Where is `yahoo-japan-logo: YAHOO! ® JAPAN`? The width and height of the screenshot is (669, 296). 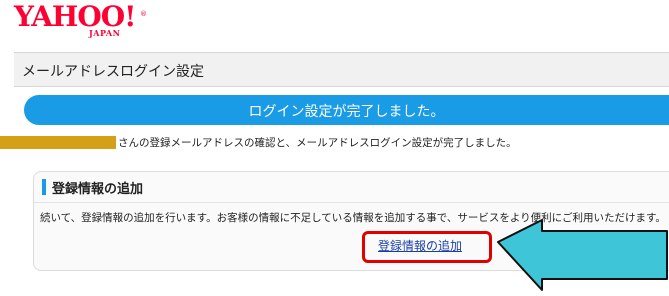
yahoo-japan-logo: YAHOO! ® JAPAN is located at coordinates (80, 21).